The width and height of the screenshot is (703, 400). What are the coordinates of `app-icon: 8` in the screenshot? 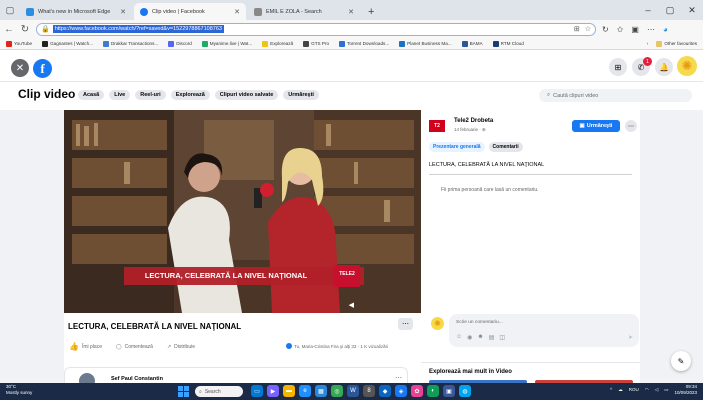 It's located at (369, 391).